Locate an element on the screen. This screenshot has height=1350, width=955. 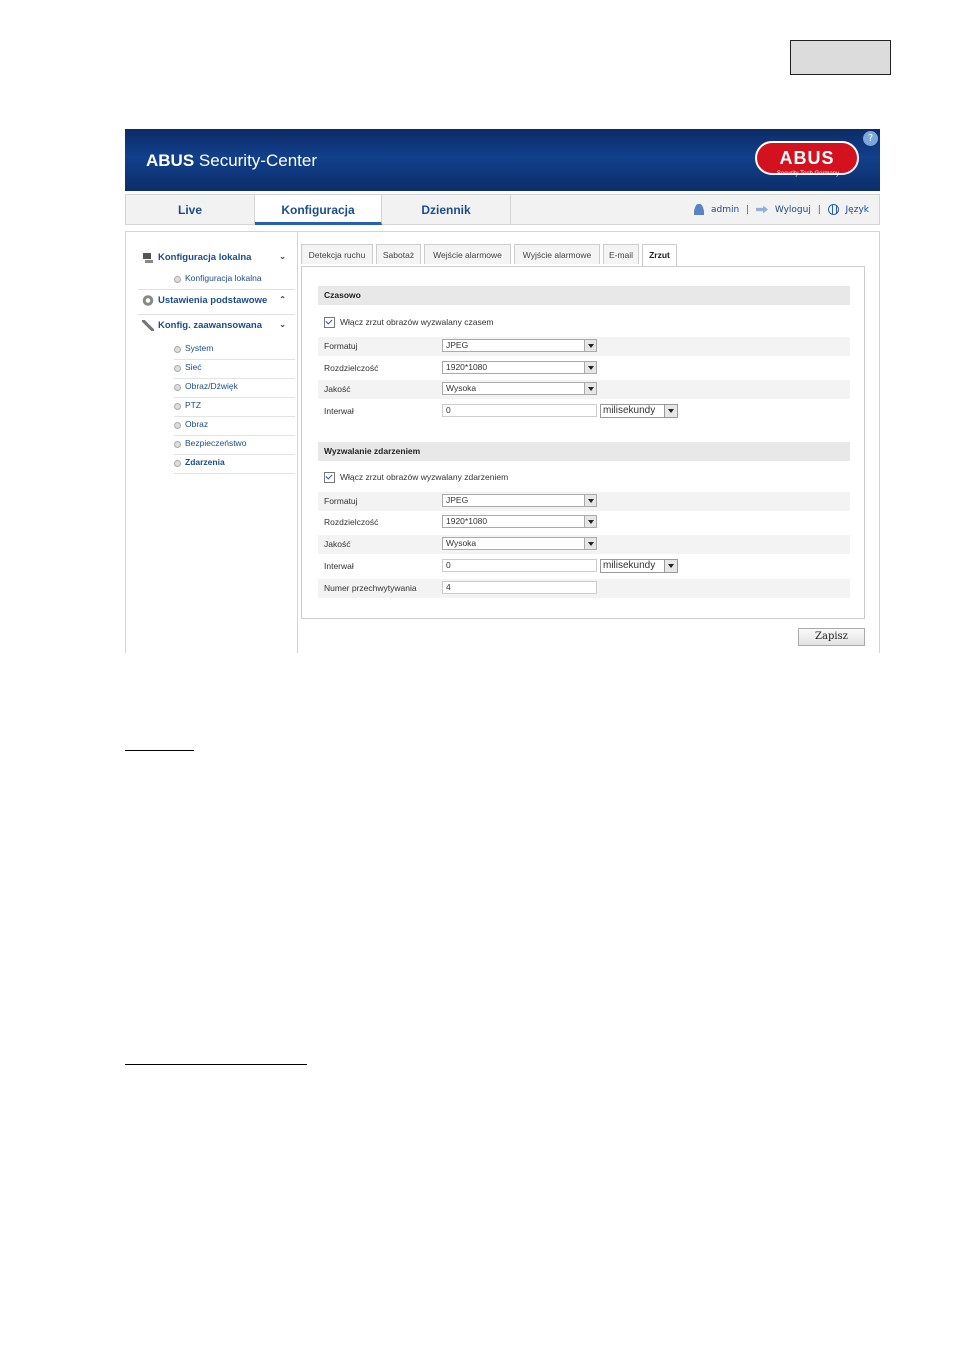
sidebar-item-video-audio: Obraz/Dźwięk is located at coordinates (234, 389).